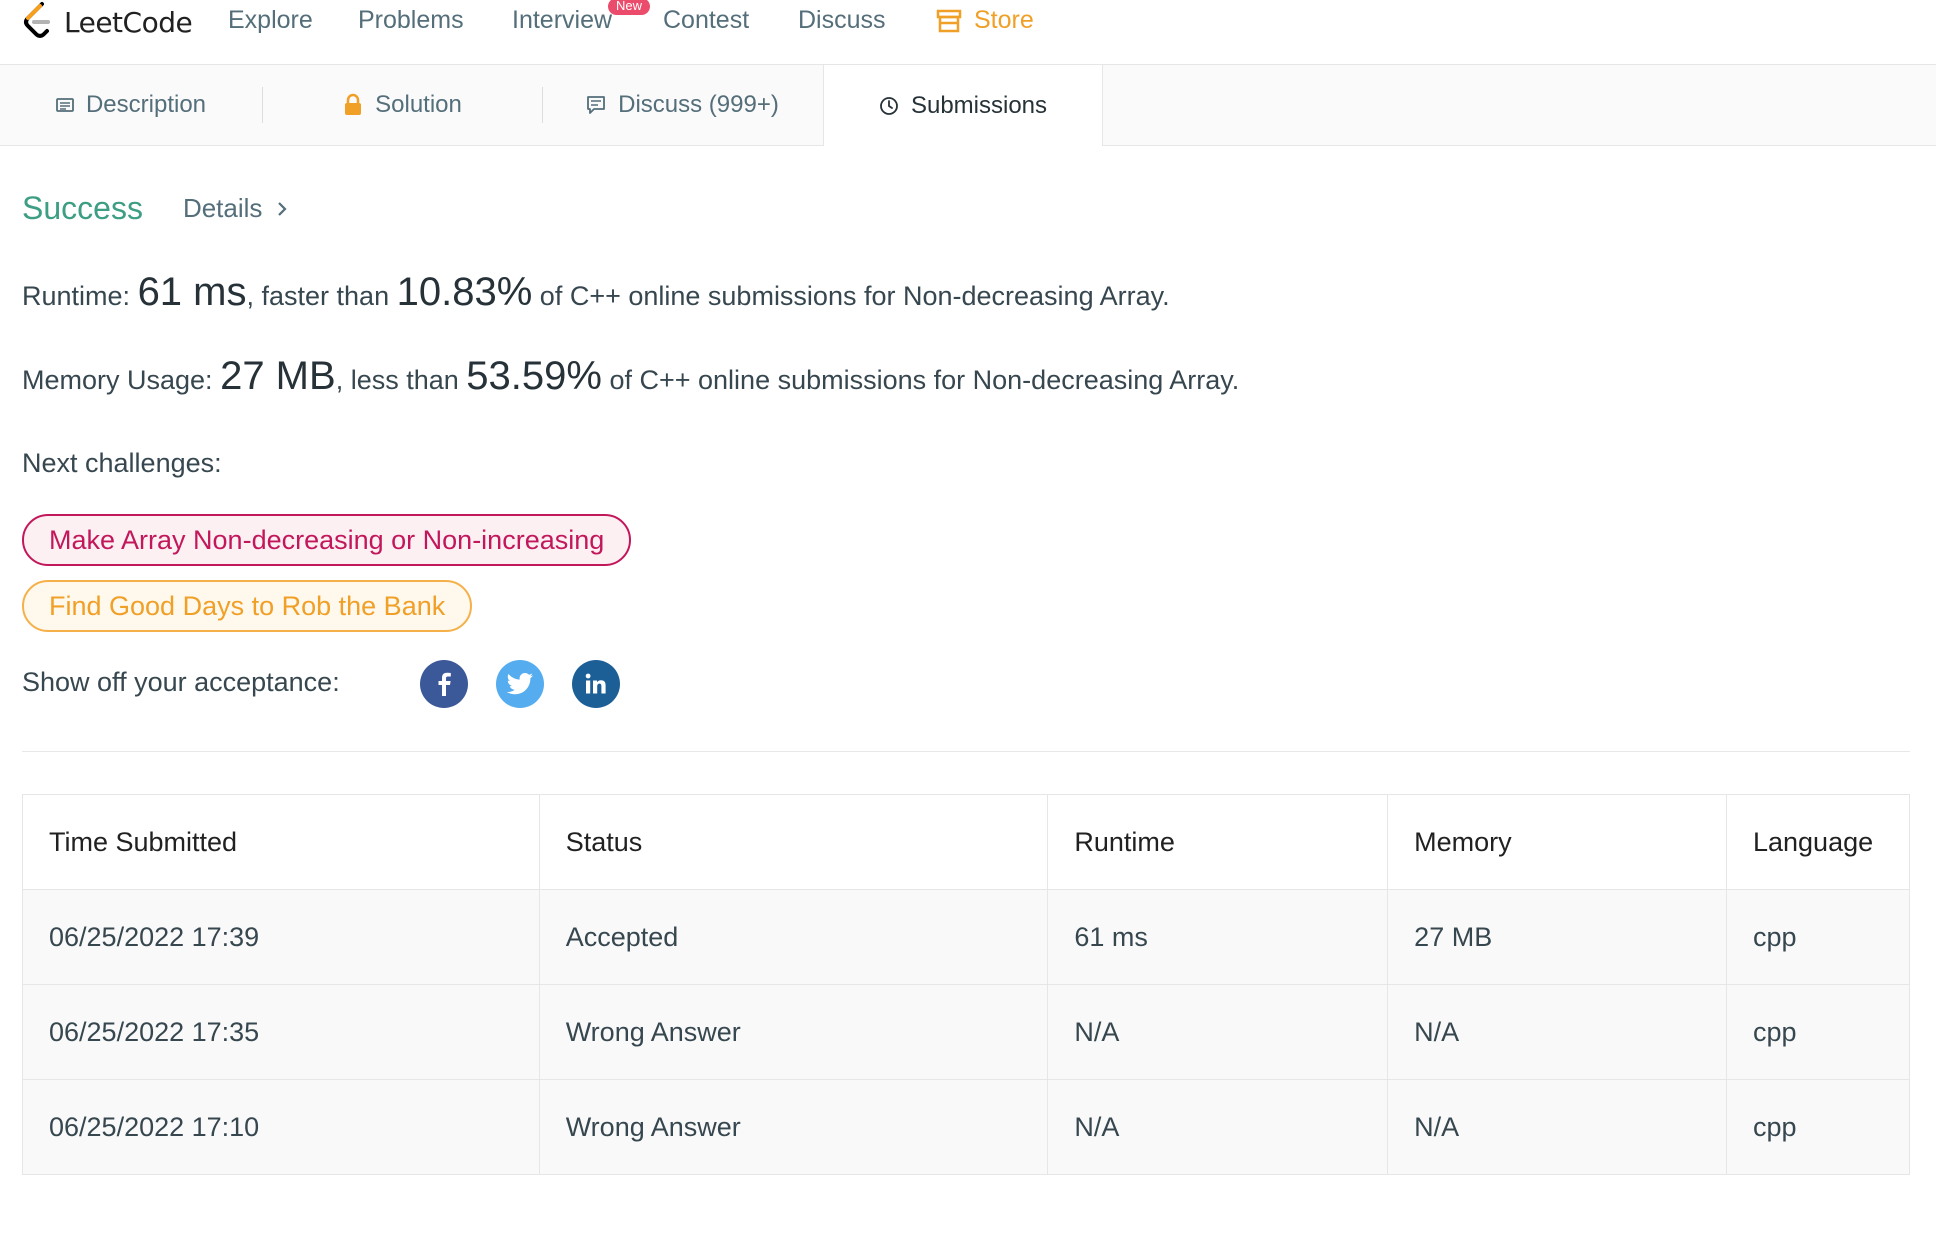  What do you see at coordinates (146, 104) in the screenshot?
I see `tab-description-label: Description` at bounding box center [146, 104].